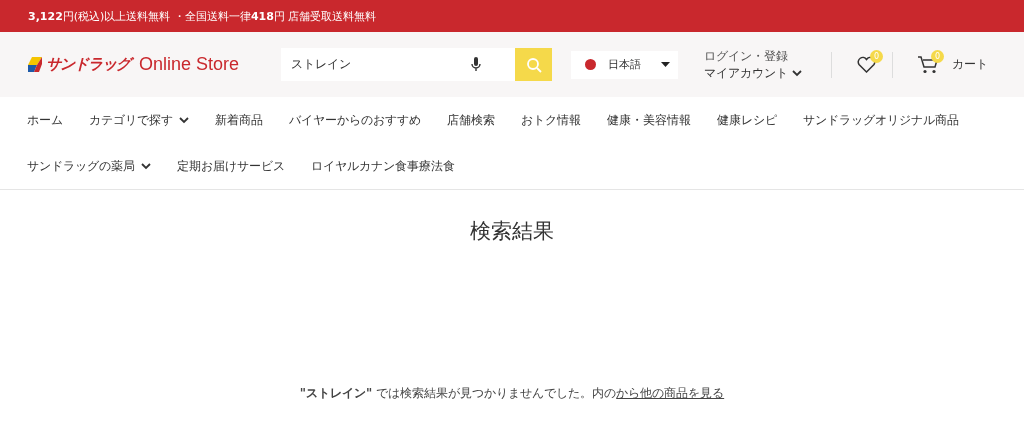  Describe the element at coordinates (202, 16) in the screenshot. I see `shipping-notice: 3,122円(税込)以上送料無料 ・全国送料一律418円 店舗受取送料無料` at that location.